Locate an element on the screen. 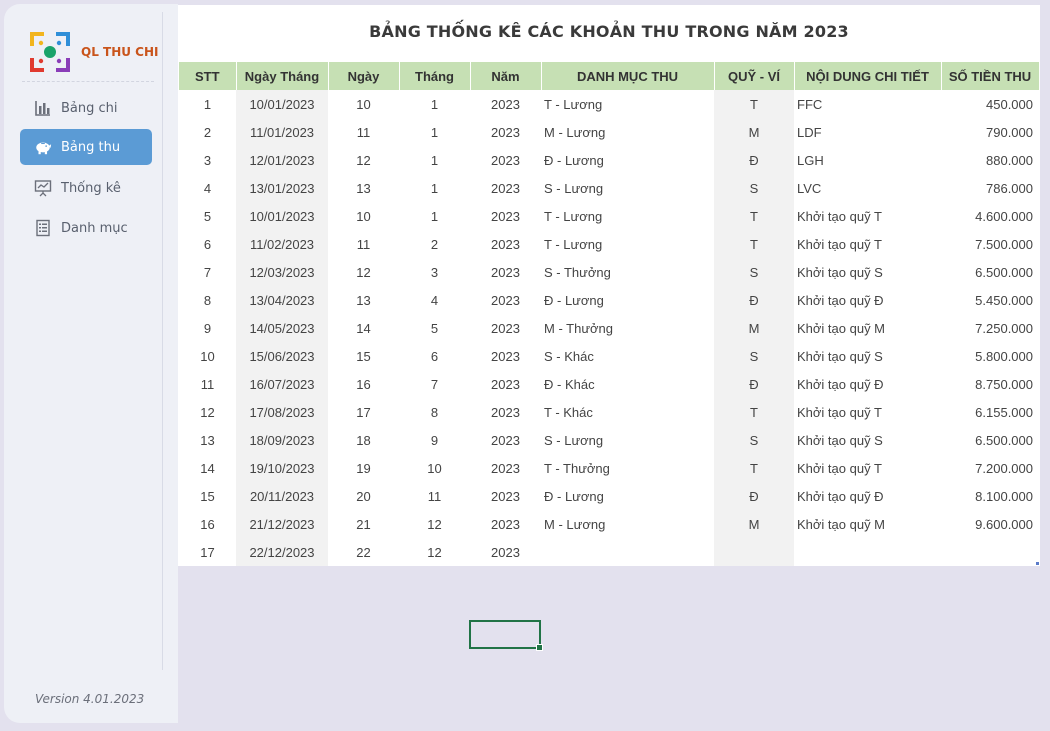 The width and height of the screenshot is (1050, 731). category-cell: M - Lương is located at coordinates (627, 524).